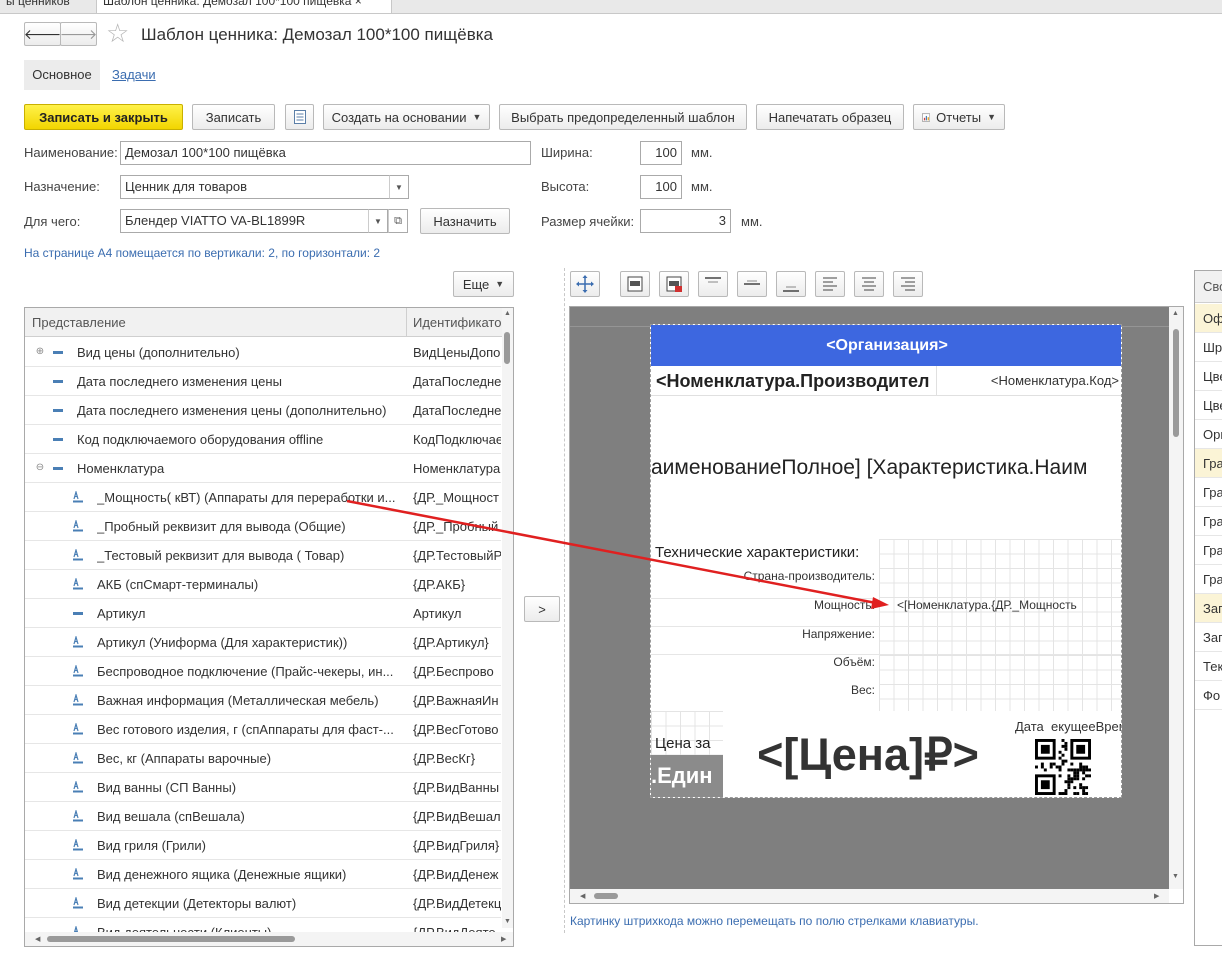 The width and height of the screenshot is (1222, 954). What do you see at coordinates (617, 554) in the screenshot?
I see `annotation-arrow` at bounding box center [617, 554].